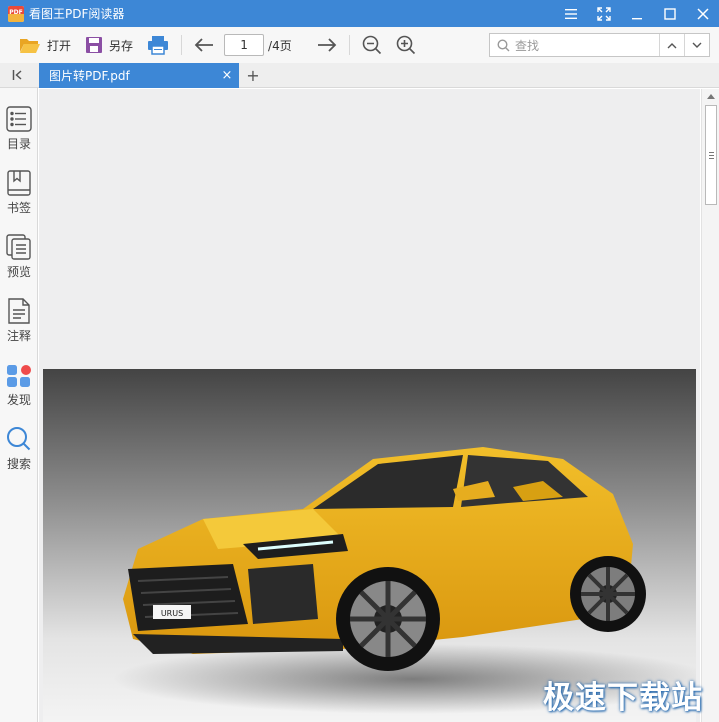  I want to click on sidebar-item-search: 搜索, so click(19, 452).